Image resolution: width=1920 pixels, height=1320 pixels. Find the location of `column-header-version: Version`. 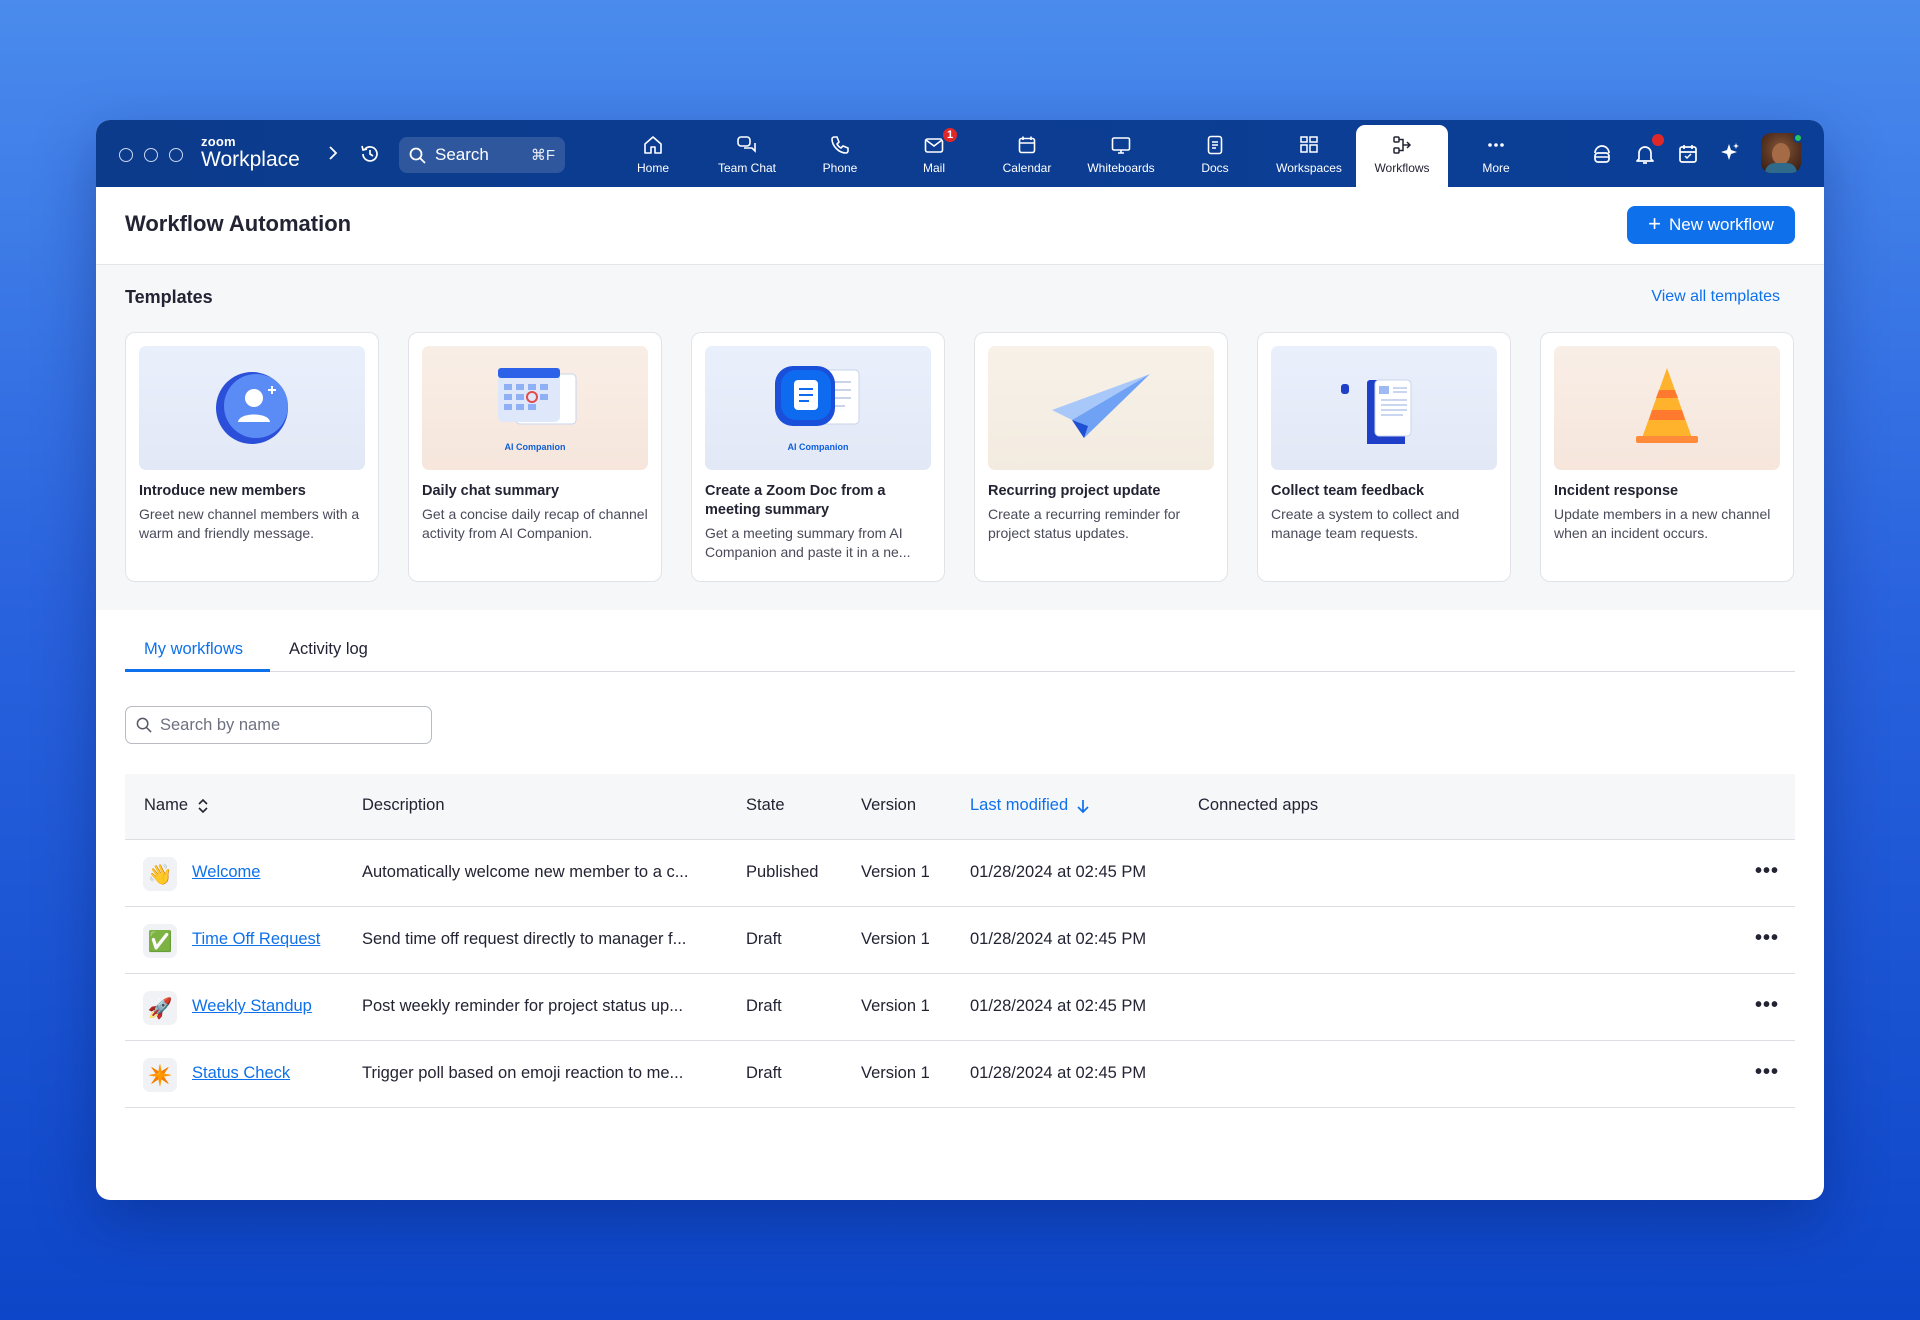

column-header-version: Version is located at coordinates (889, 805).